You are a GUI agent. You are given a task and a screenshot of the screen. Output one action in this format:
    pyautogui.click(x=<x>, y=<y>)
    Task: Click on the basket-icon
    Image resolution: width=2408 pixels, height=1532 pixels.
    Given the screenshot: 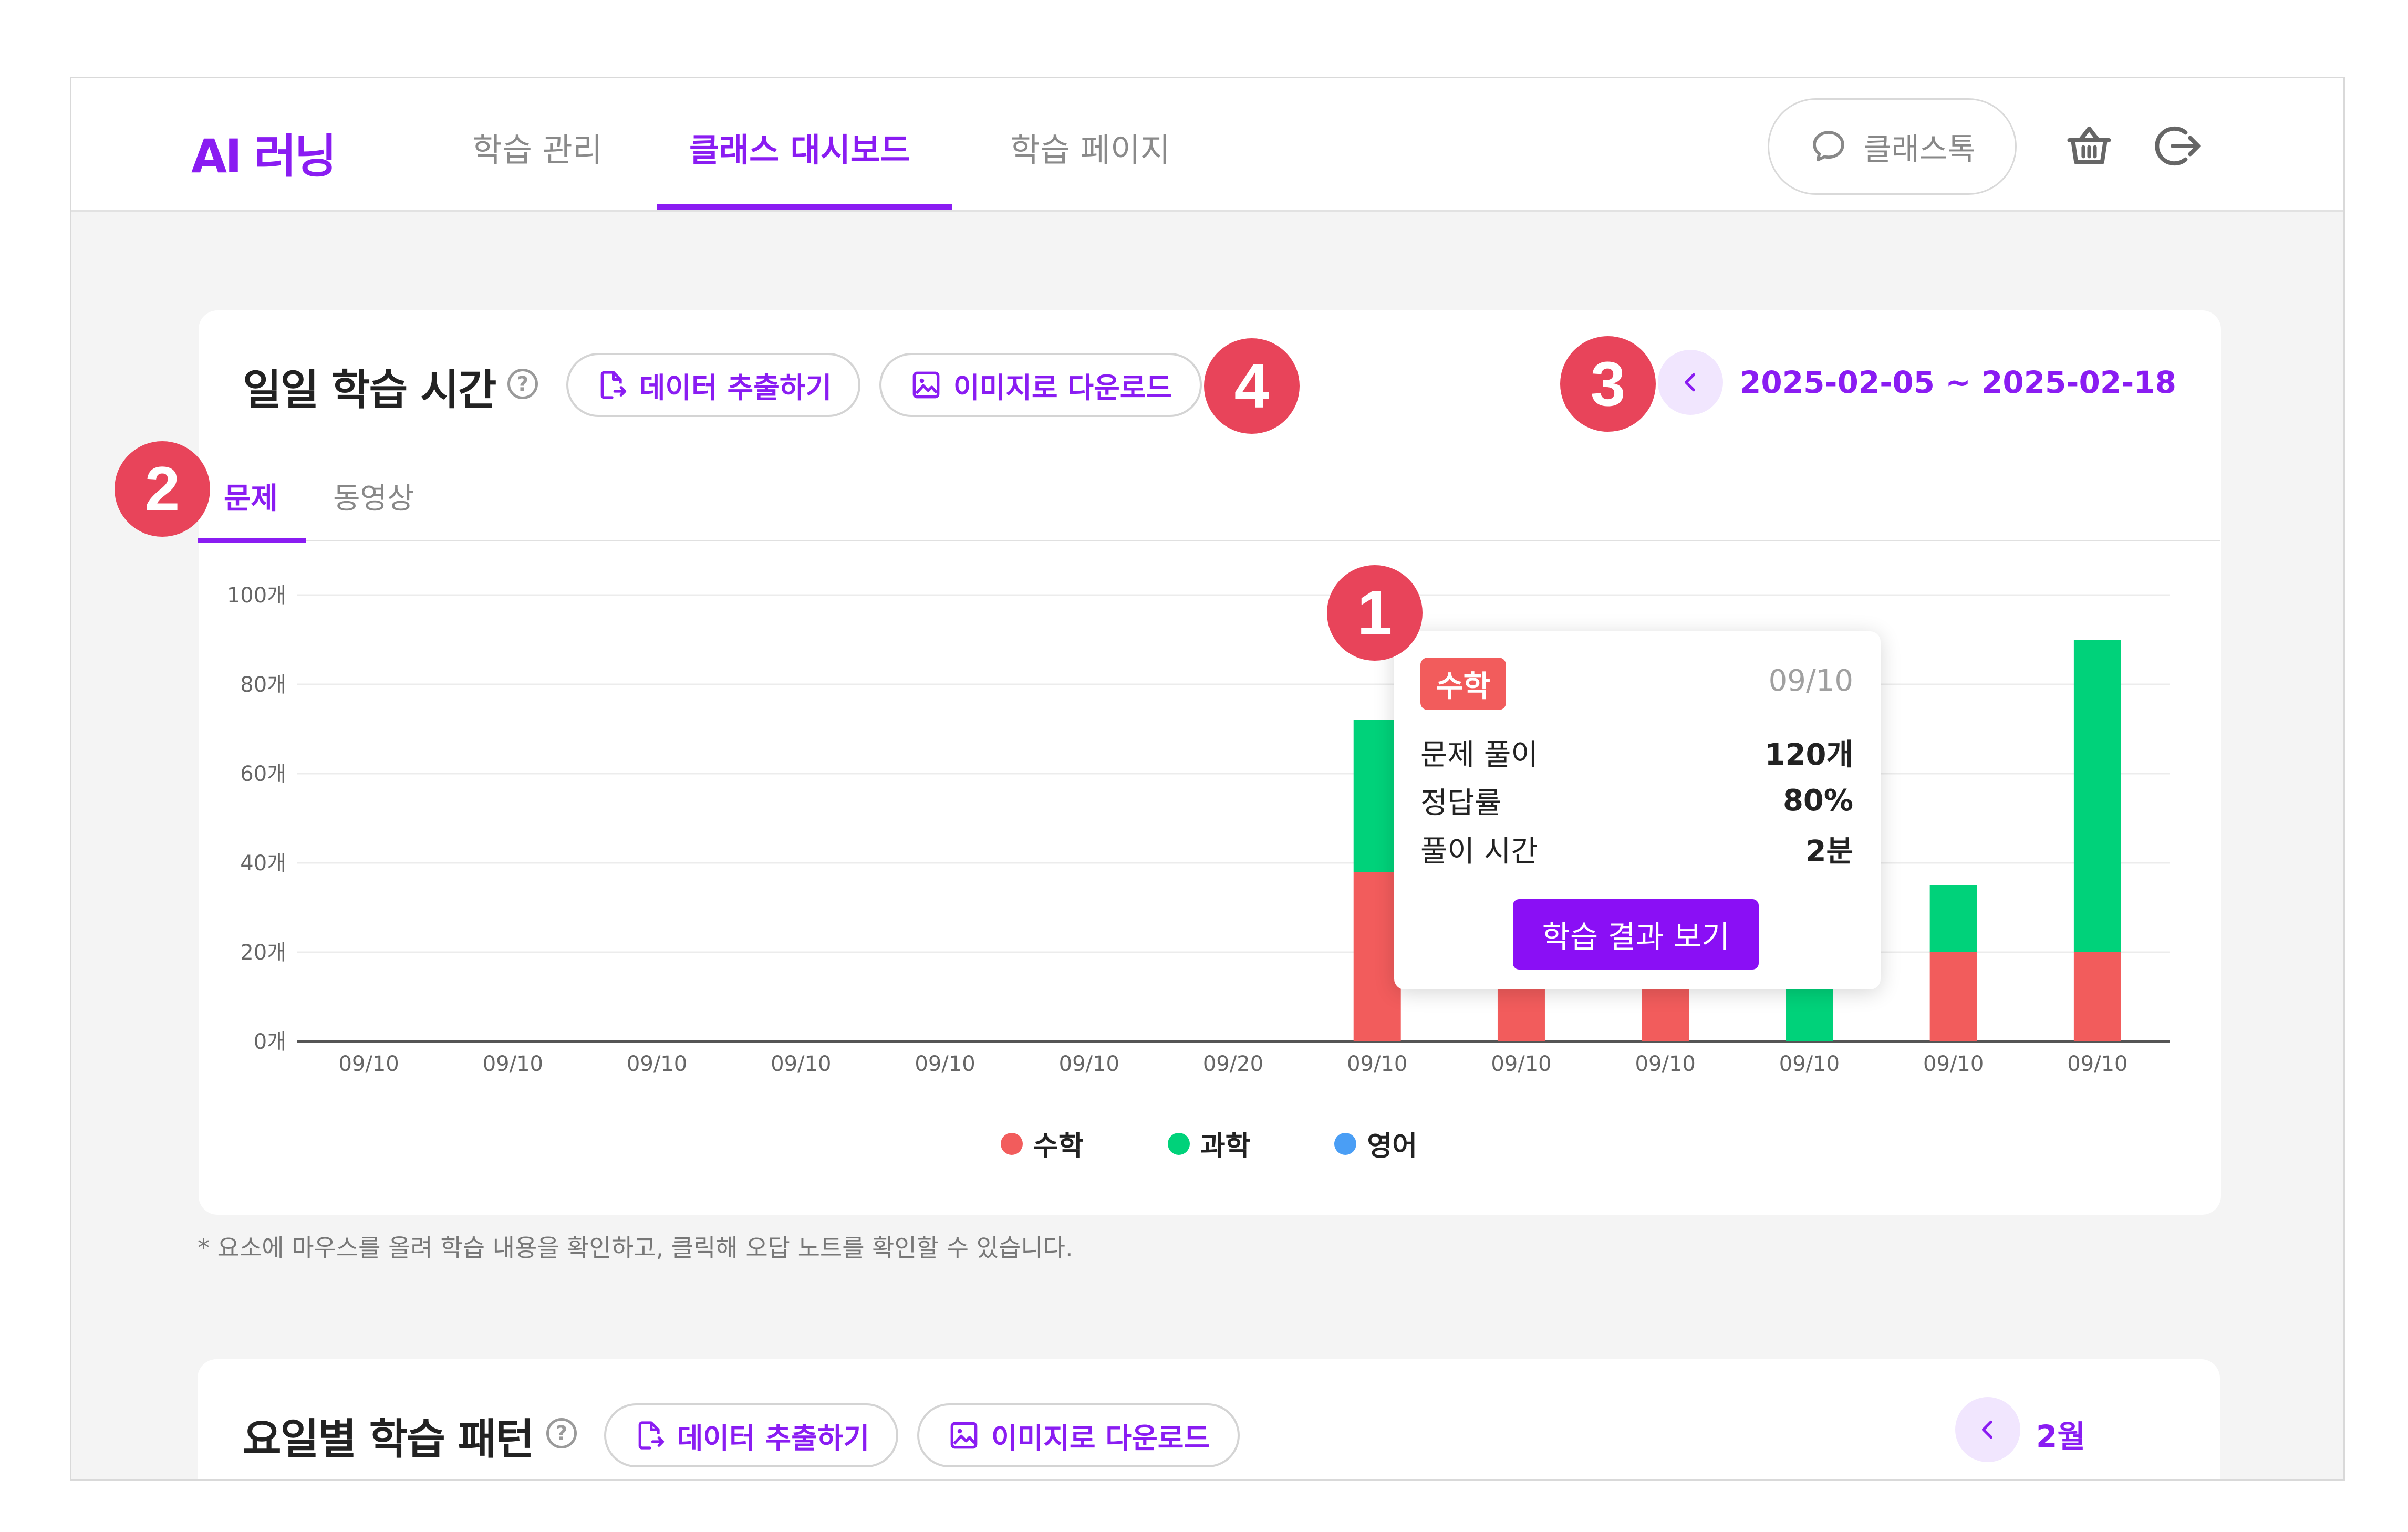 What is the action you would take?
    pyautogui.click(x=2089, y=146)
    